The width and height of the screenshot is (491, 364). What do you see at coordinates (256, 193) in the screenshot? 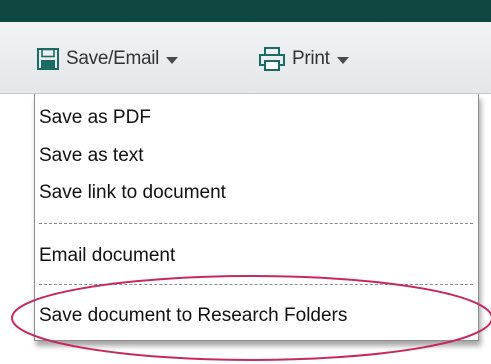
I see `menu-item-save-link: Save link to document` at bounding box center [256, 193].